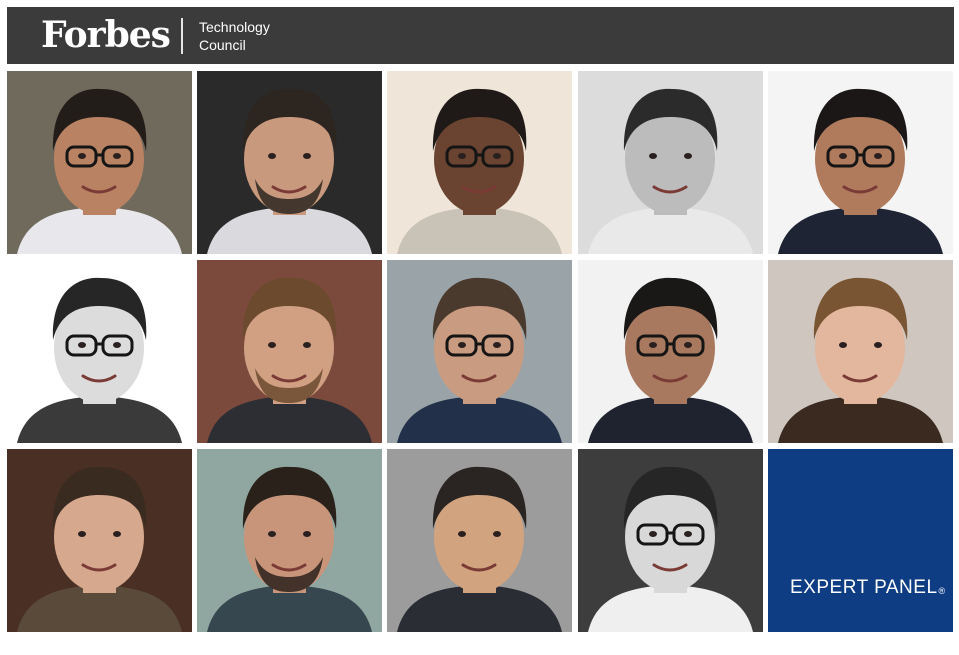 This screenshot has width=959, height=655. I want to click on header-divider, so click(182, 36).